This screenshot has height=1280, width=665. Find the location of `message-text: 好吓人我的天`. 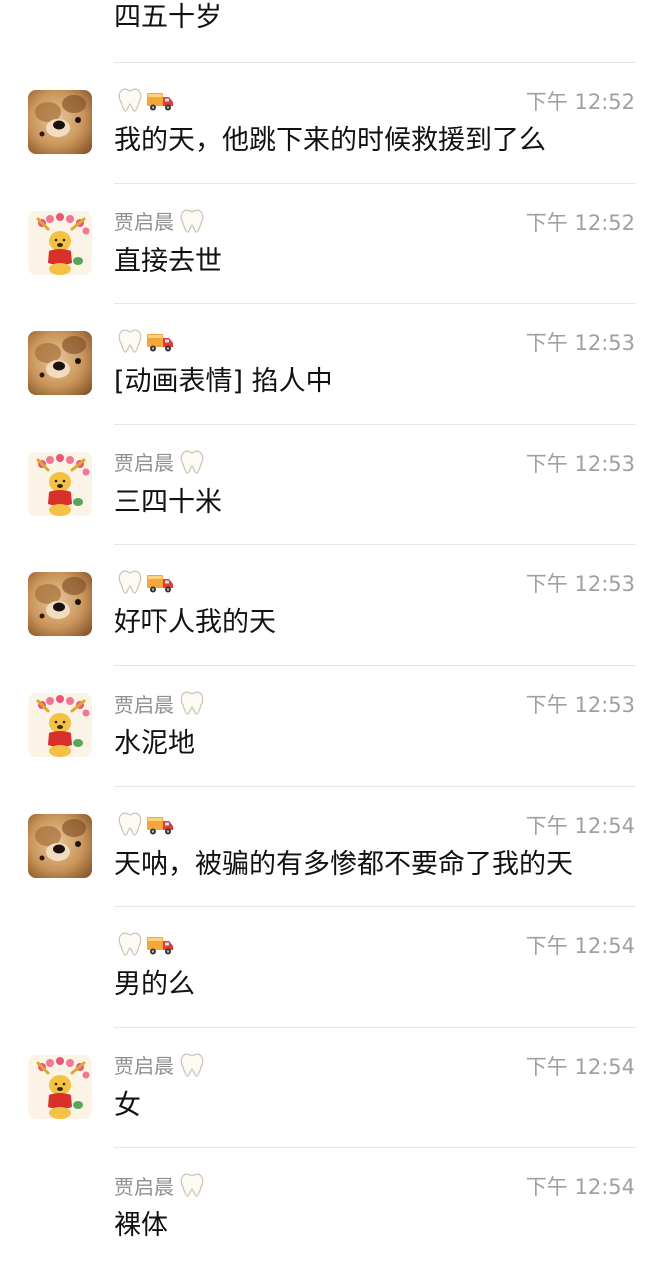

message-text: 好吓人我的天 is located at coordinates (195, 619).